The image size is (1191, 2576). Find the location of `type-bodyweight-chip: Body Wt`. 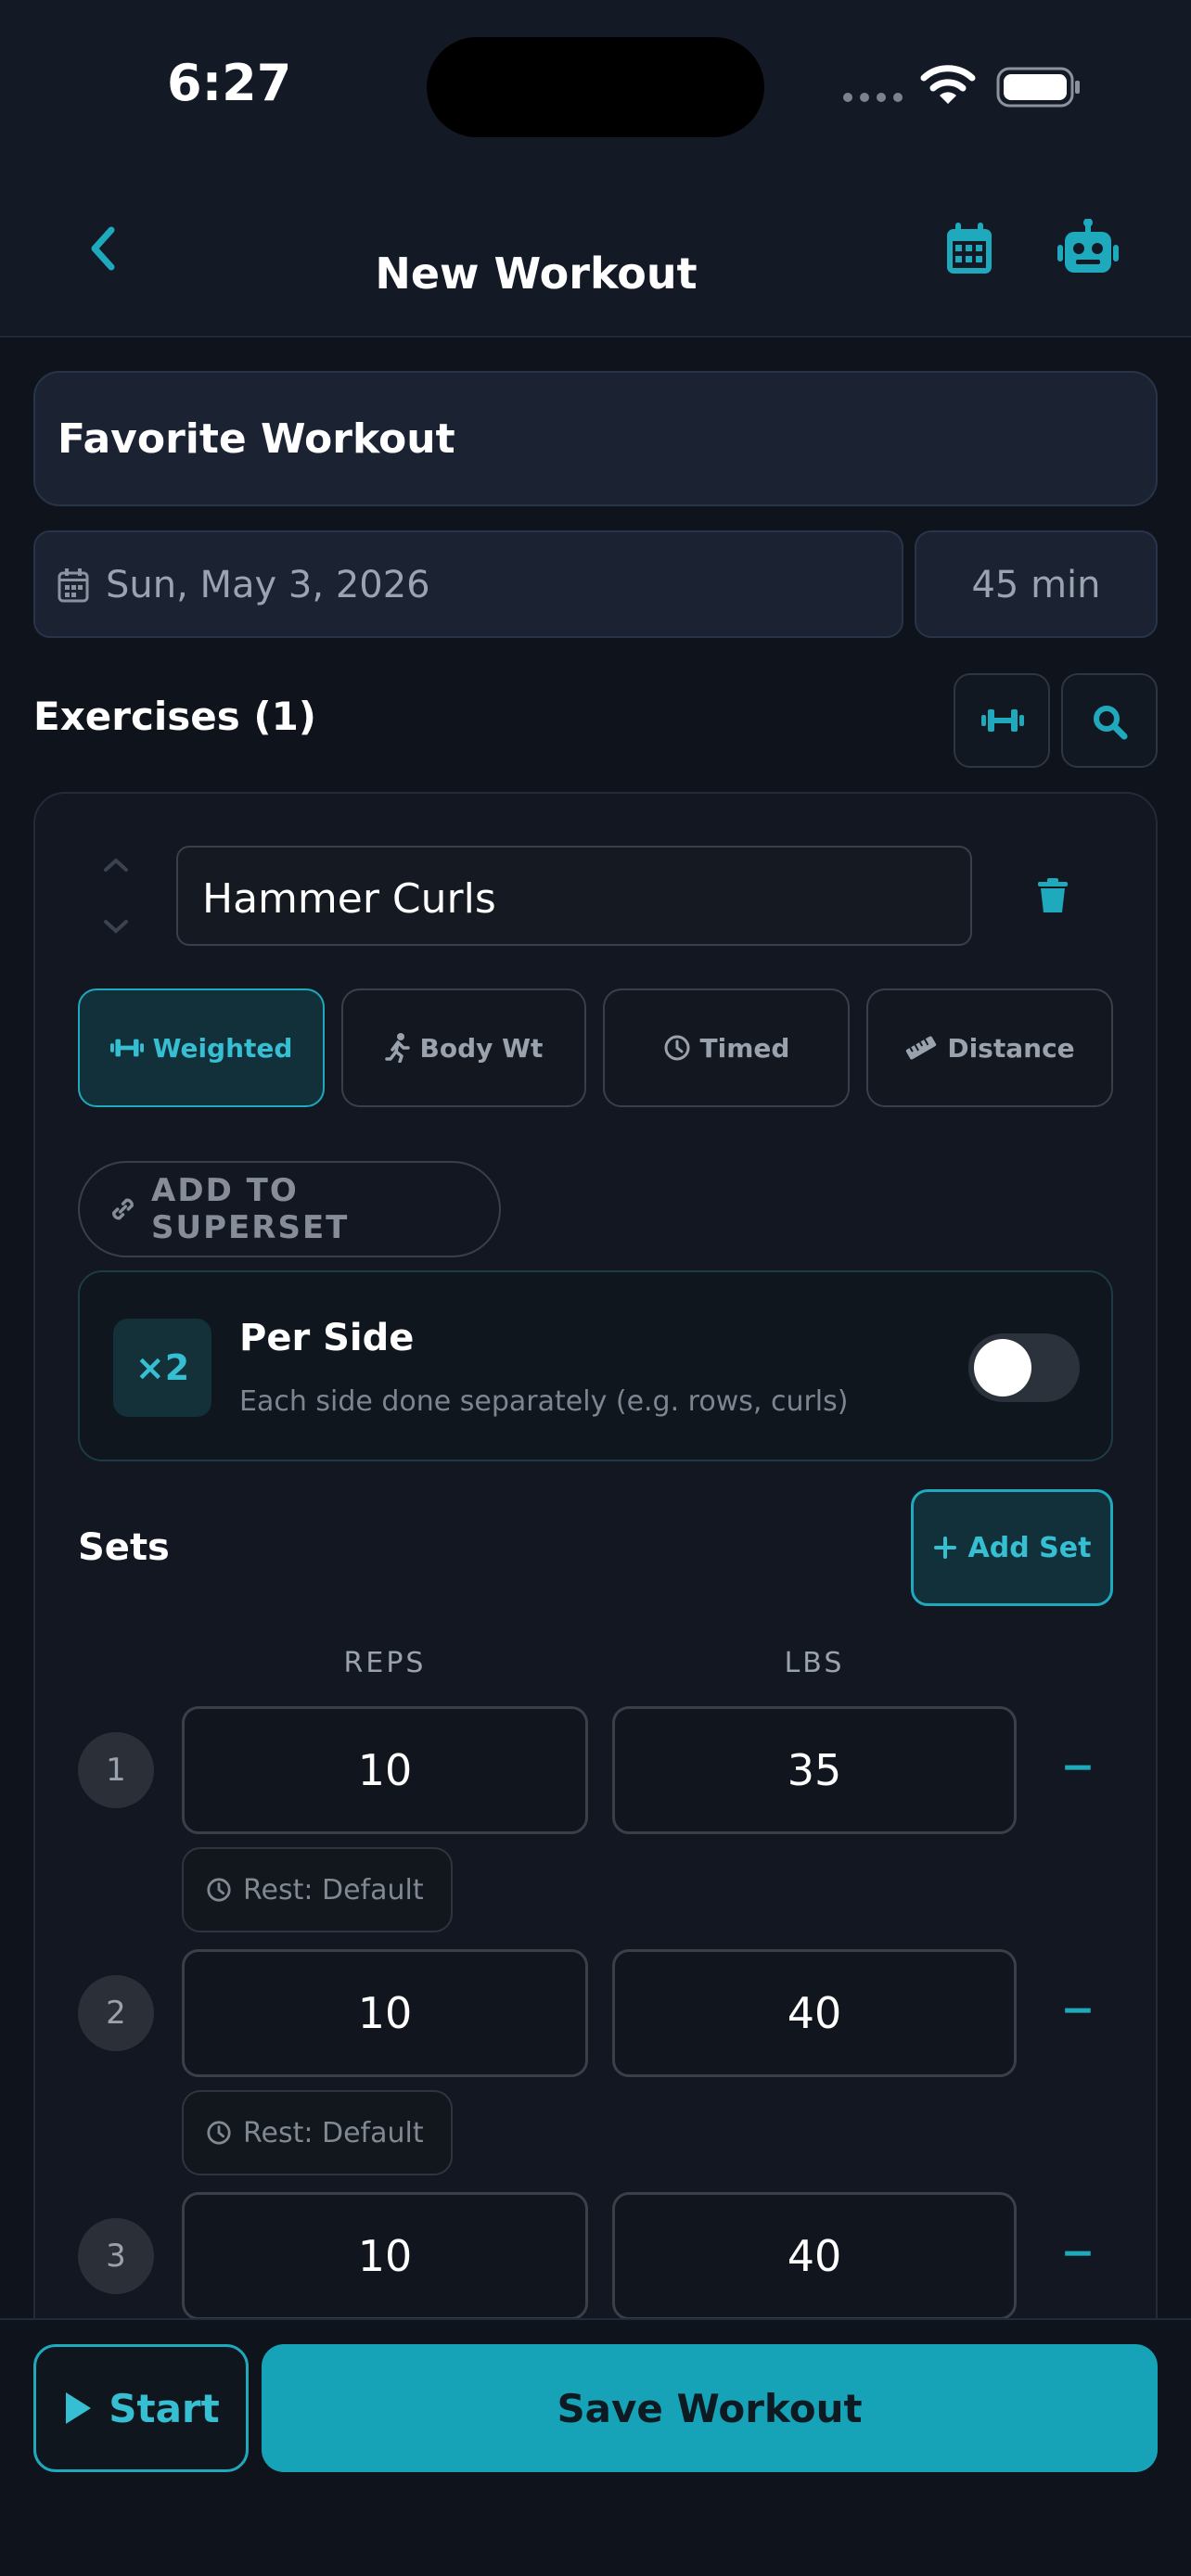

type-bodyweight-chip: Body Wt is located at coordinates (463, 1048).